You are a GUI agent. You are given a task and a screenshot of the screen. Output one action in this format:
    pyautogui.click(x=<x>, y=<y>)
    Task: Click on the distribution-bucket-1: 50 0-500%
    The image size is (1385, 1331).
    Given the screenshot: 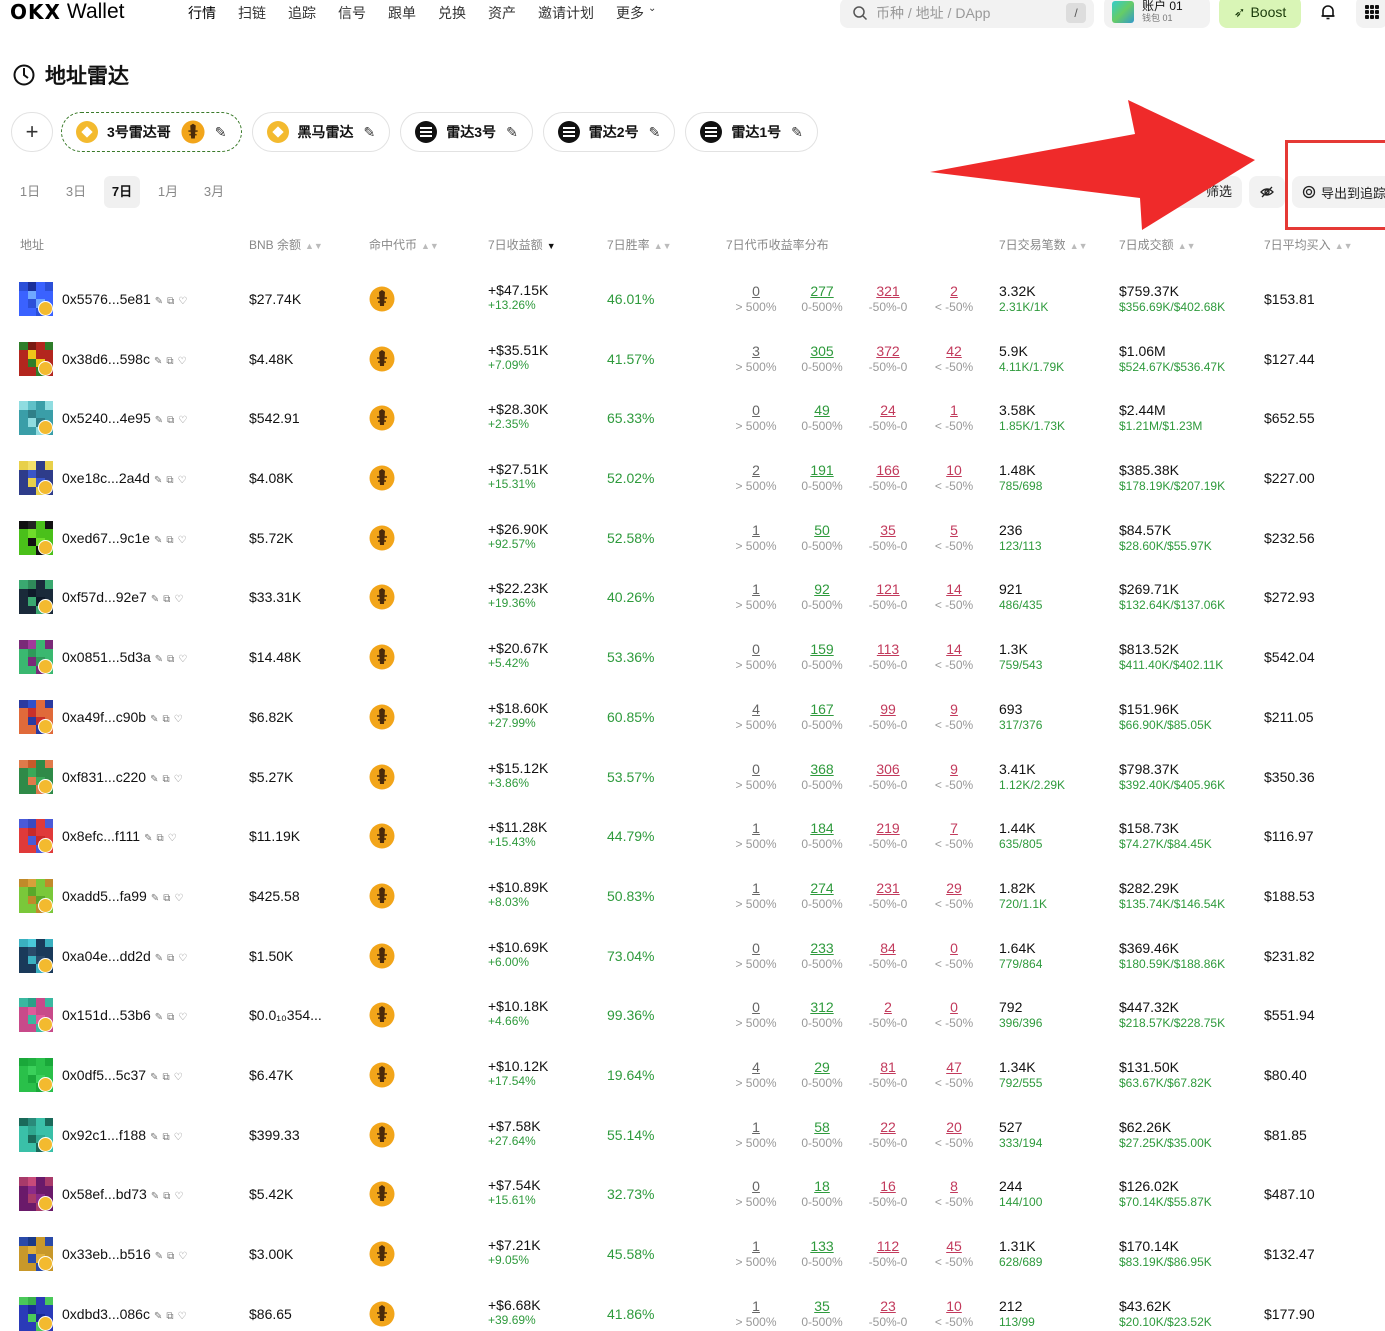 What is the action you would take?
    pyautogui.click(x=822, y=538)
    